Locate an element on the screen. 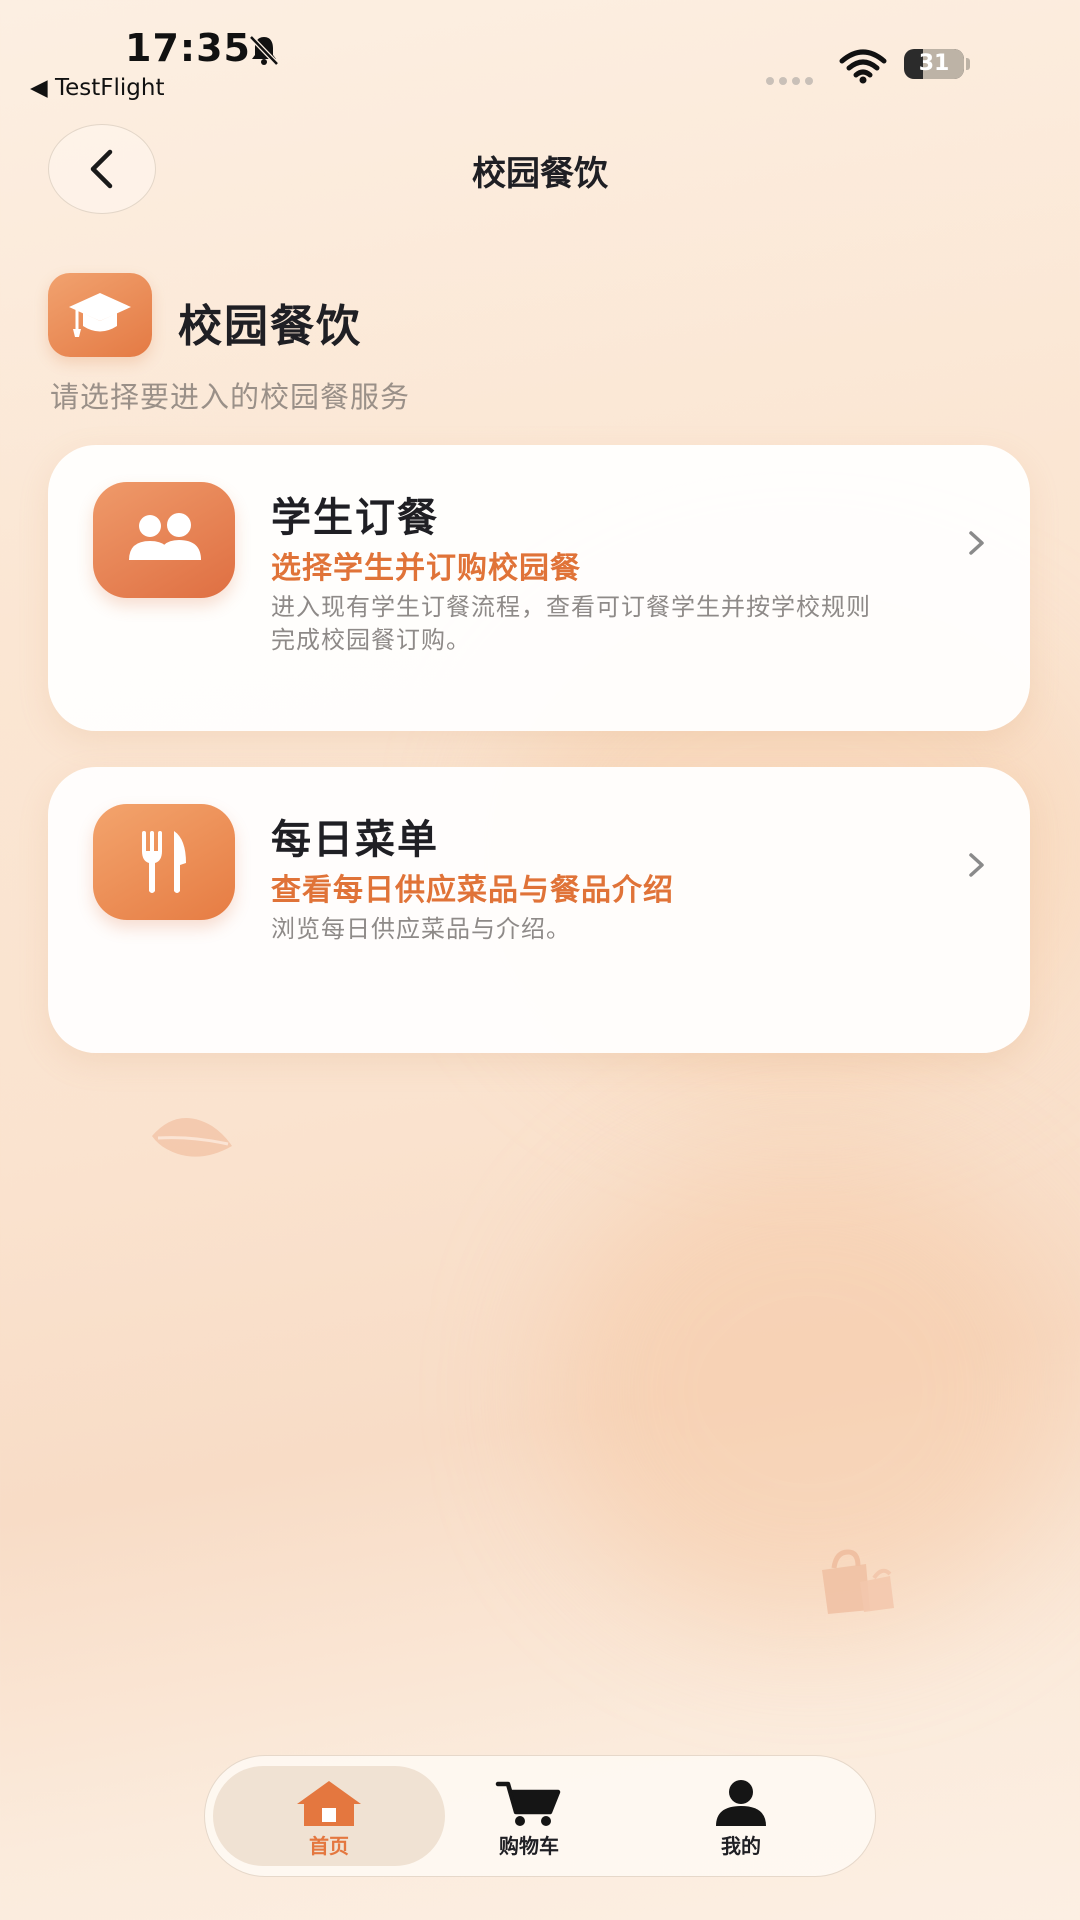  battery-percent: 31 is located at coordinates (934, 63).